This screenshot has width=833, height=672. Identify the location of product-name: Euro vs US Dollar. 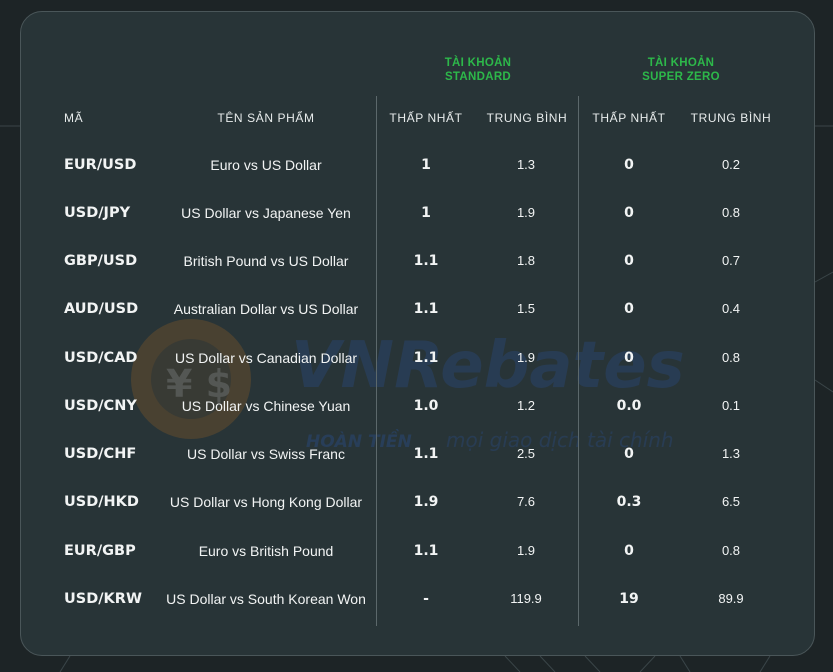
(266, 165).